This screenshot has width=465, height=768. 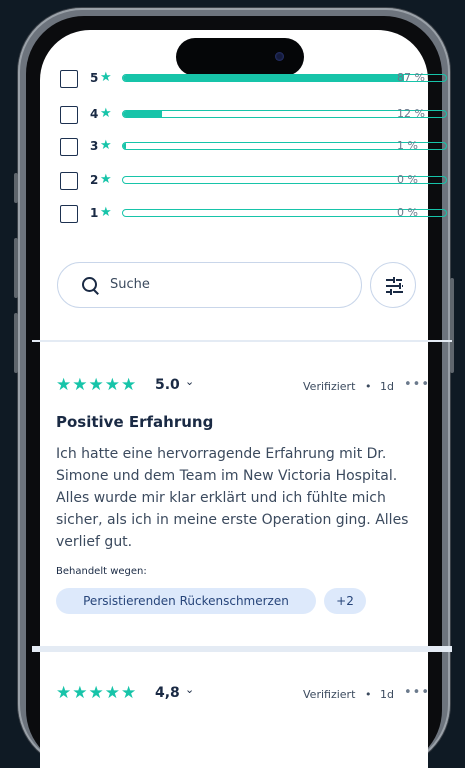 What do you see at coordinates (130, 284) in the screenshot?
I see `search-placeholder: Suche` at bounding box center [130, 284].